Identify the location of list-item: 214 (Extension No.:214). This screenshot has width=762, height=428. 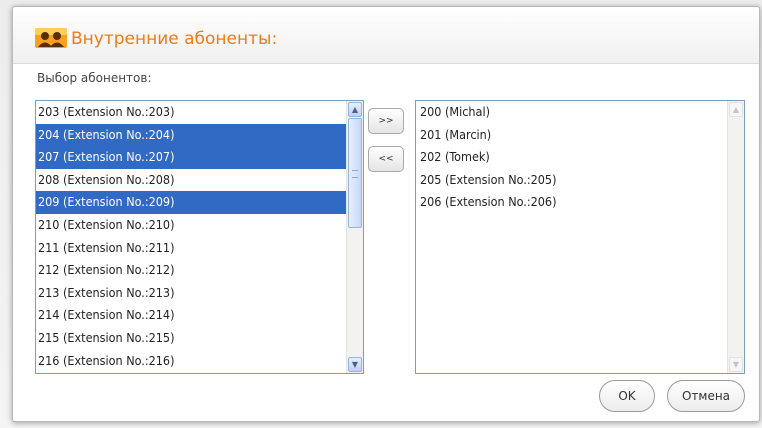
(191, 315).